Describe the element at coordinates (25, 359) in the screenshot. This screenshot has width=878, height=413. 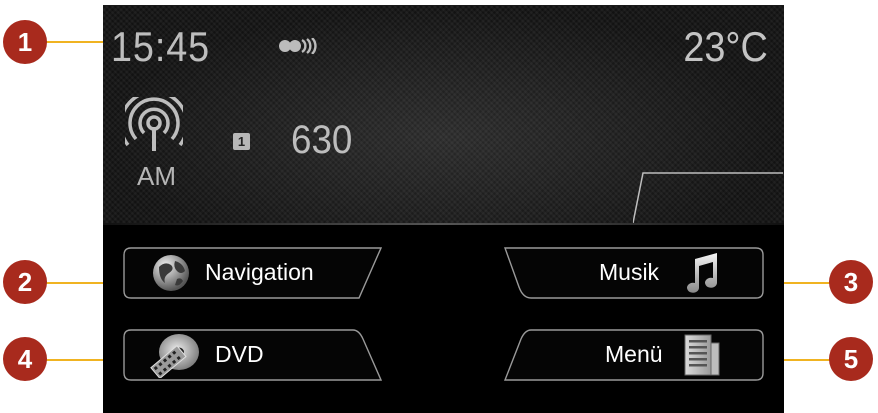
I see `callout-4: 4` at that location.